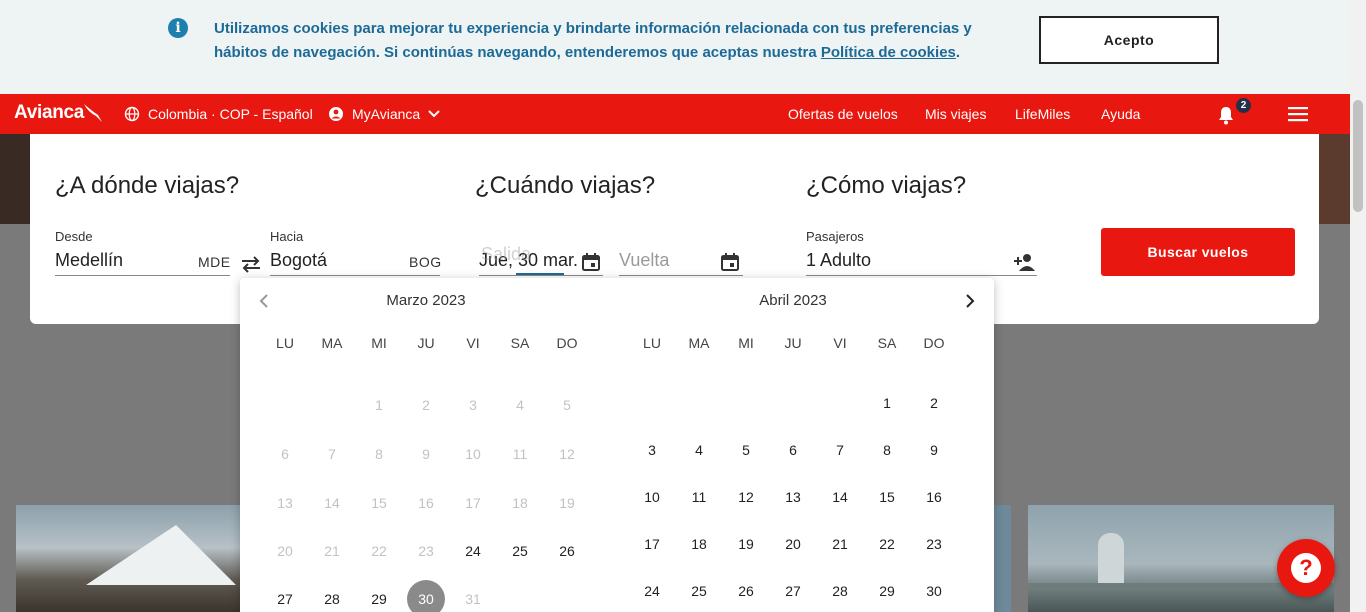 This screenshot has height=612, width=1366. I want to click on passengers-field: 1 Adulto, so click(921, 263).